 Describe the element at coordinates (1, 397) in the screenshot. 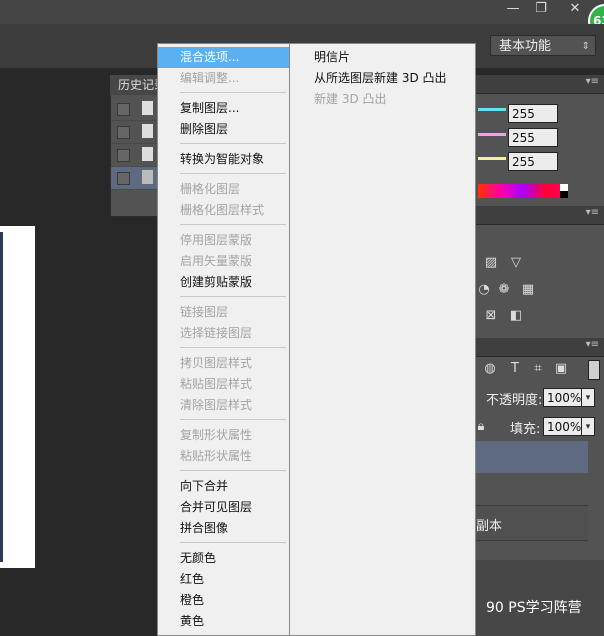

I see `document-image-edge` at that location.